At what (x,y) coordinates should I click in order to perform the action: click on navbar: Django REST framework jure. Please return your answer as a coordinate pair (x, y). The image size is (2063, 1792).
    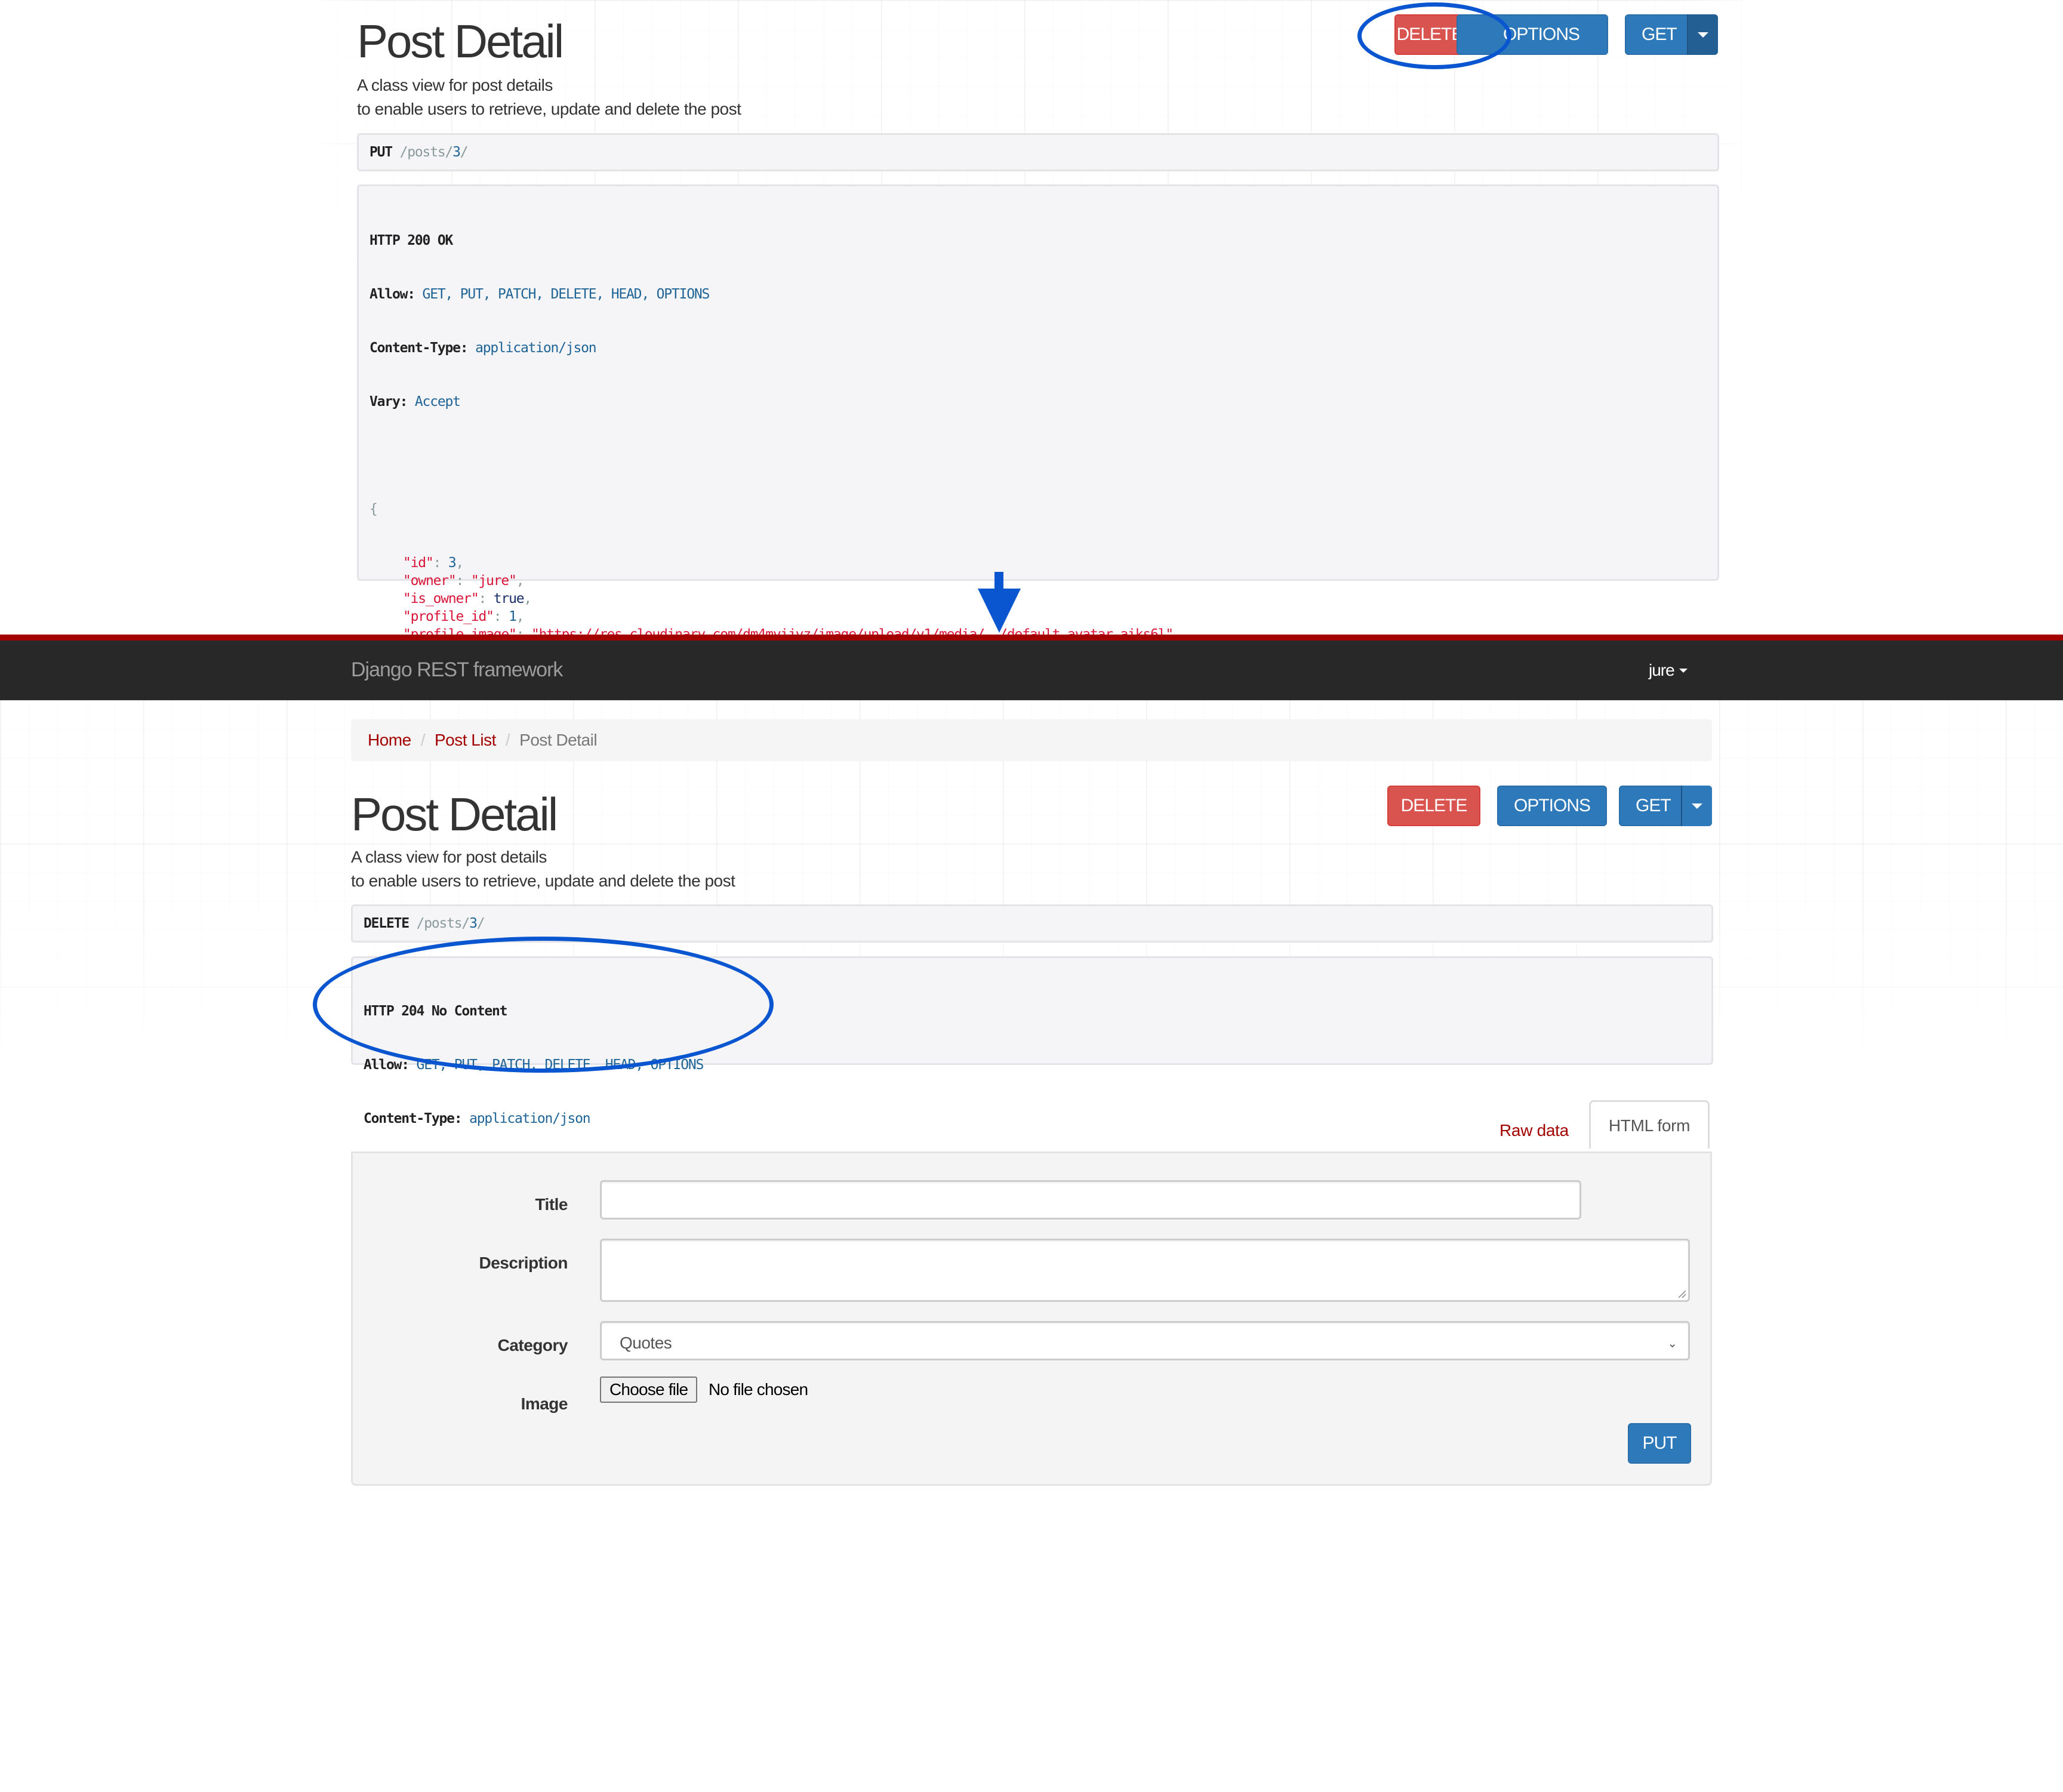
    Looking at the image, I should click on (1031, 670).